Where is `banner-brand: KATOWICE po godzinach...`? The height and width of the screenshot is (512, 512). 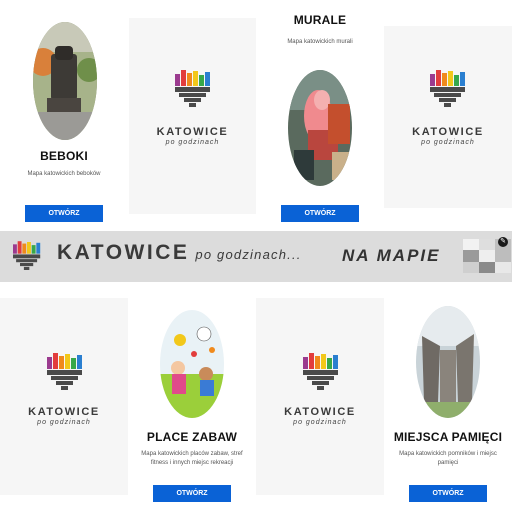
banner-brand: KATOWICE po godzinach... is located at coordinates (179, 253).